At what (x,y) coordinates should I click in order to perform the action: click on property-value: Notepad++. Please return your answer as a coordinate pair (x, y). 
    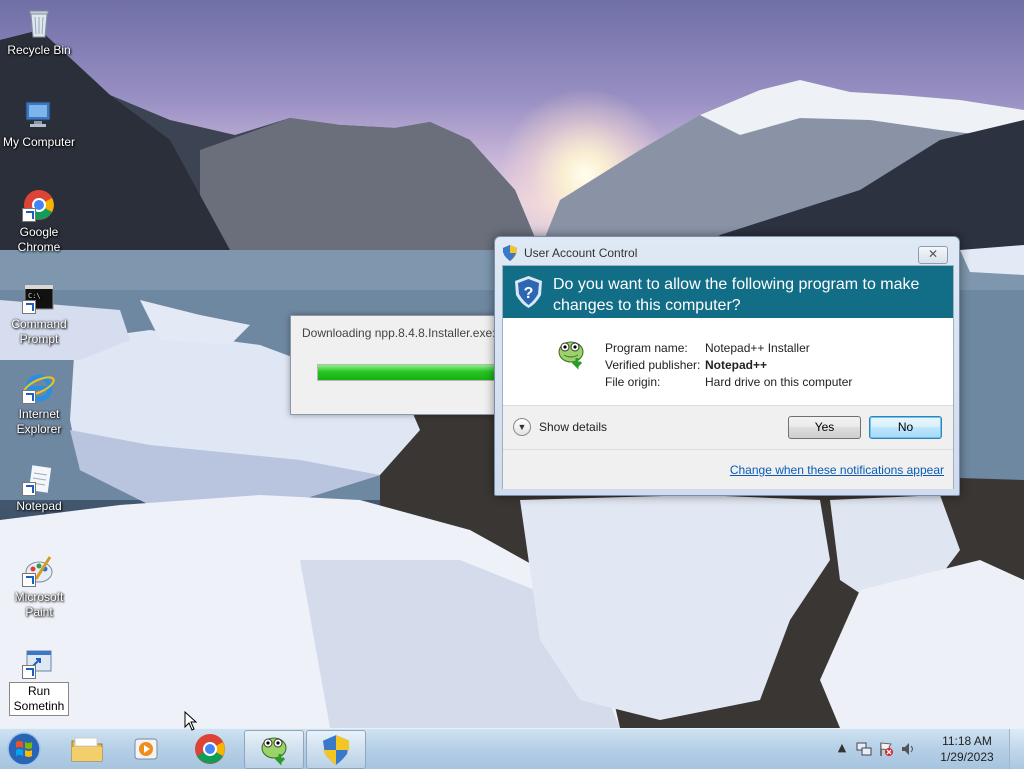
    Looking at the image, I should click on (736, 365).